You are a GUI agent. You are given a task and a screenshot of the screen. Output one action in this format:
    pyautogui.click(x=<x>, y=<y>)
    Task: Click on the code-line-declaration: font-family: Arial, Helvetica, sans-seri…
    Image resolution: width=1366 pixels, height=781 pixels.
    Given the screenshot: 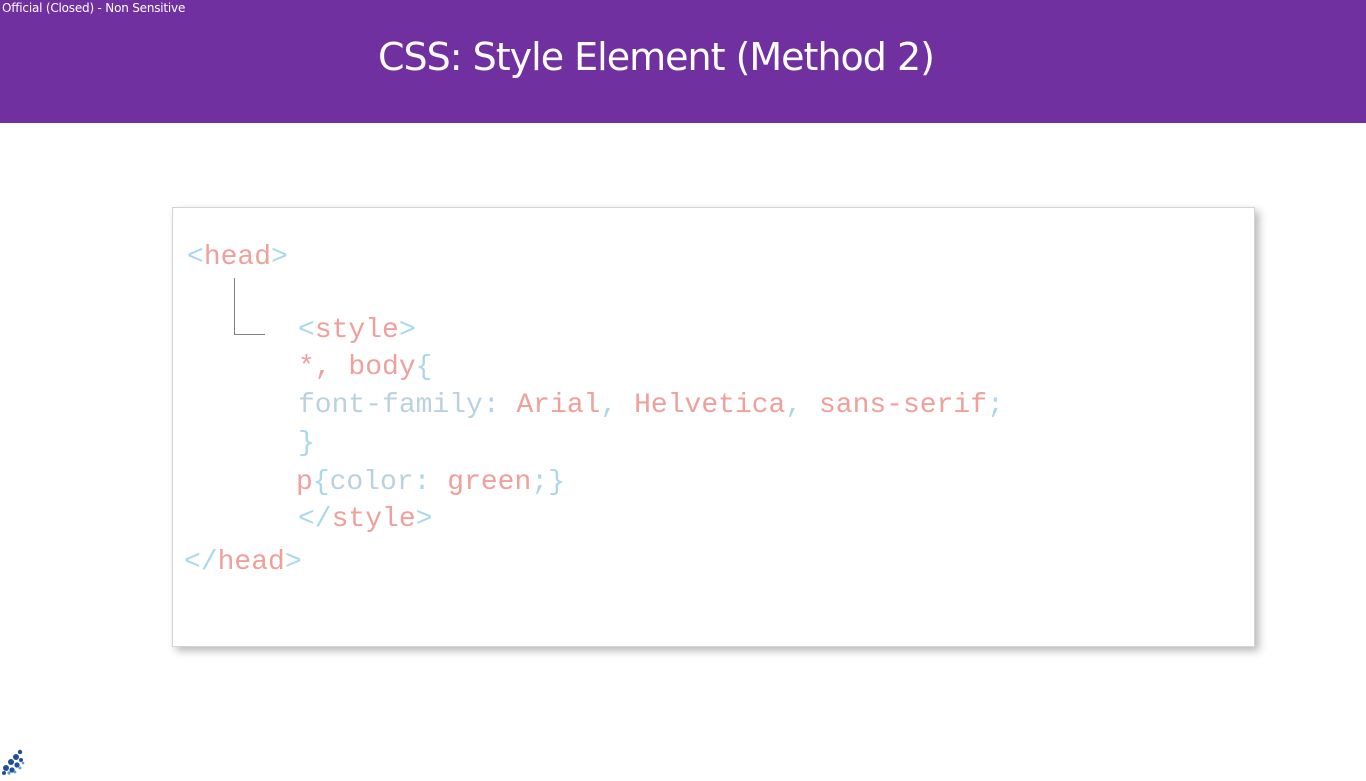 What is the action you would take?
    pyautogui.click(x=651, y=406)
    